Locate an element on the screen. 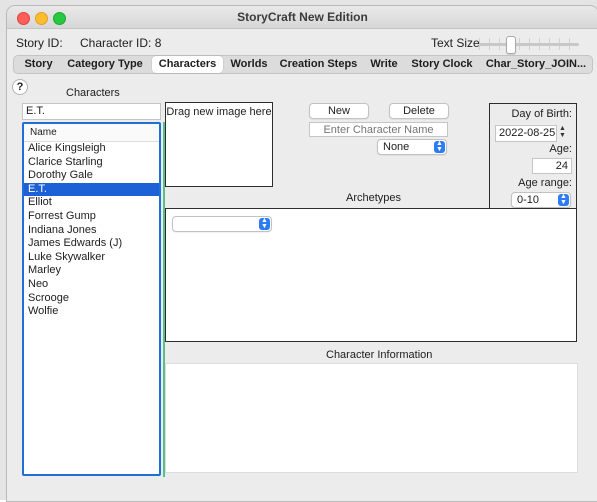 This screenshot has height=502, width=597. role-select-value: None is located at coordinates (396, 147).